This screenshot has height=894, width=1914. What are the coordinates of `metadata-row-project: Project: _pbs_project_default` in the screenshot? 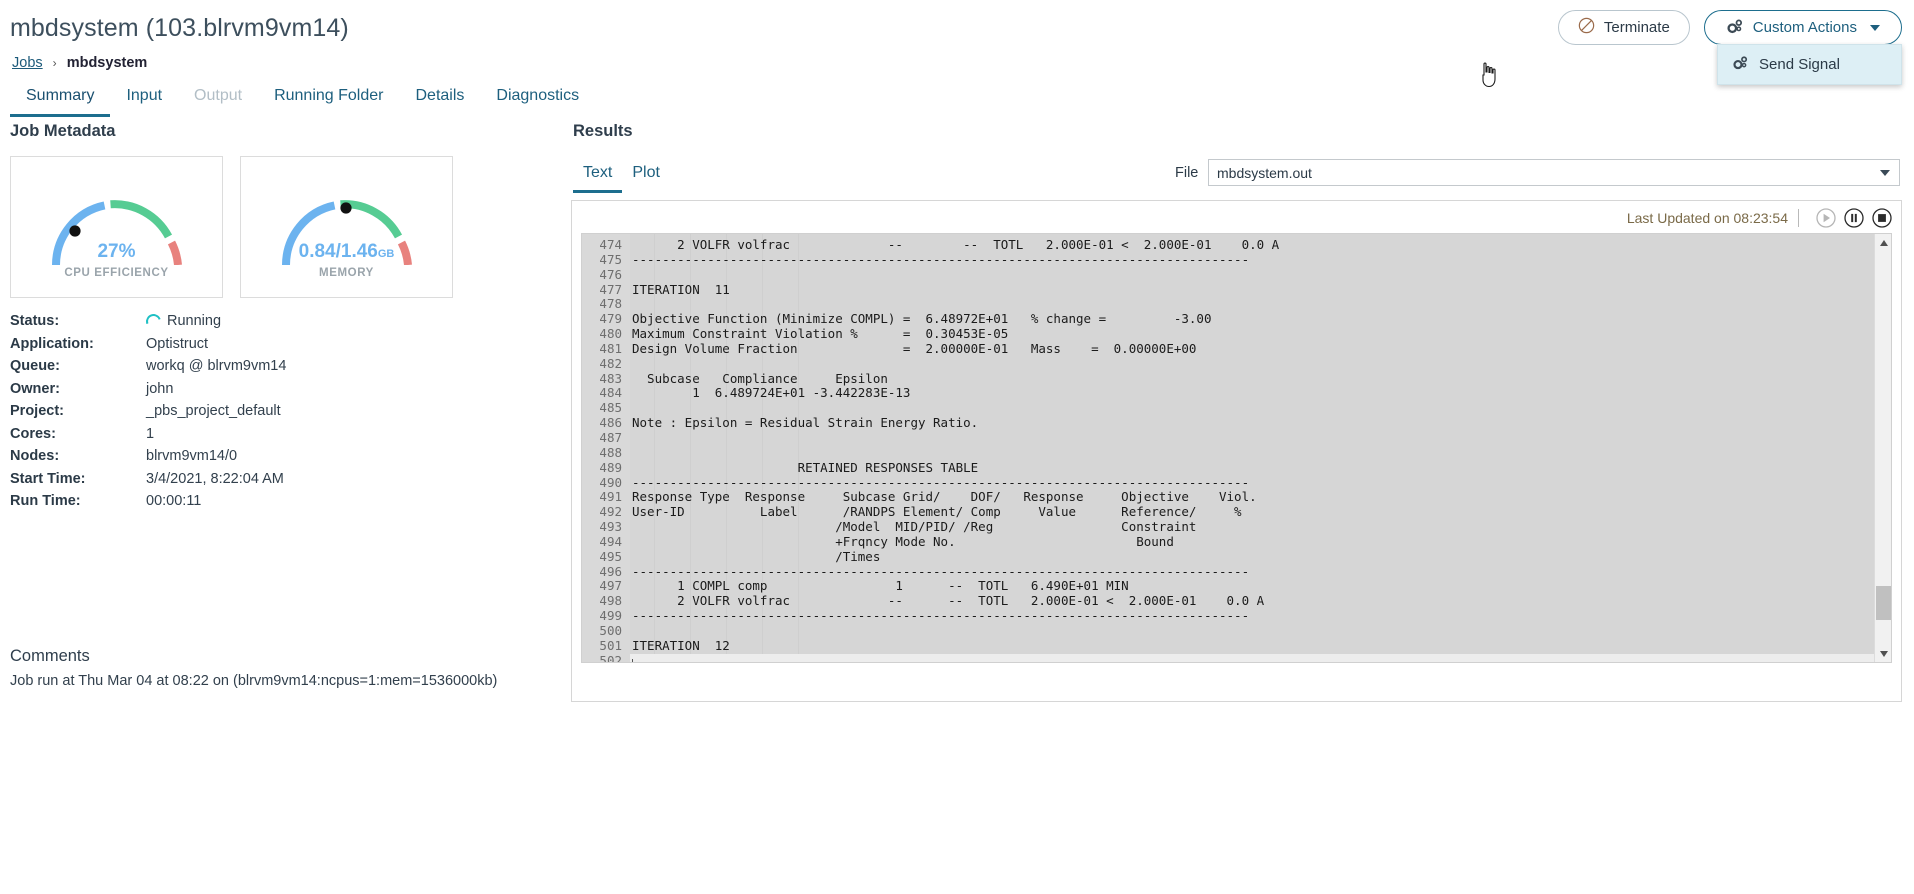 It's located at (235, 411).